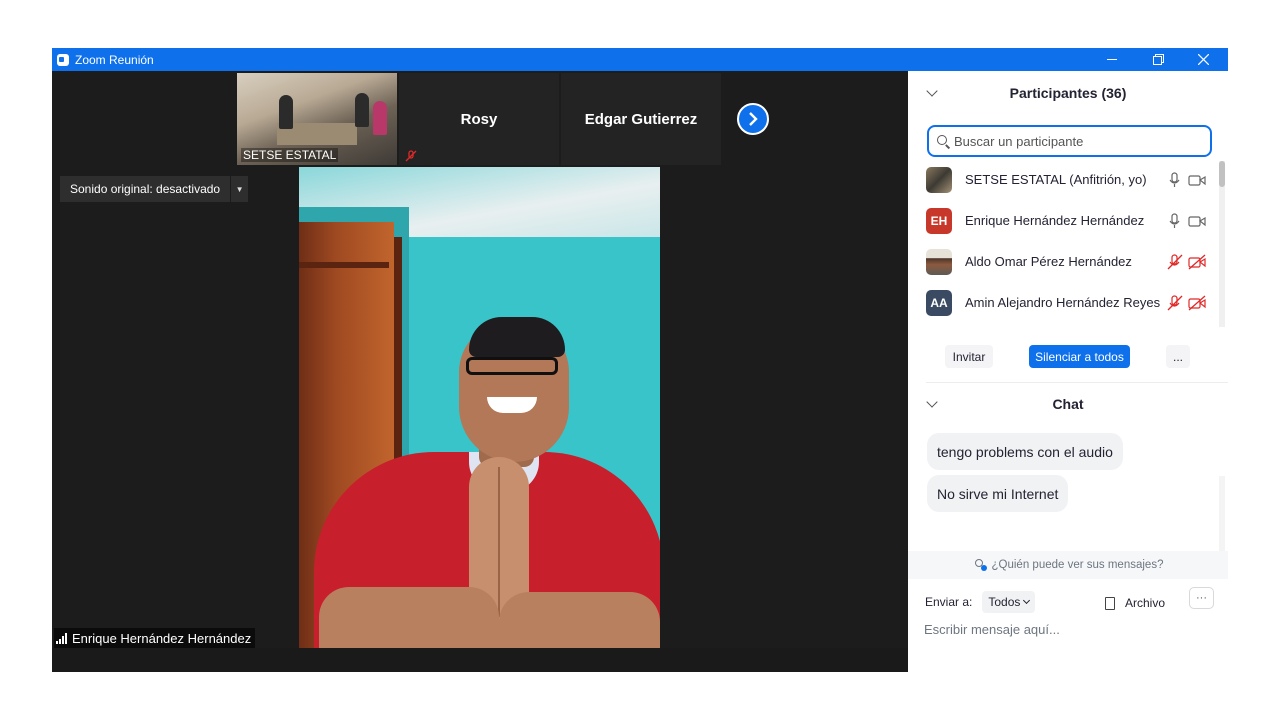 The image size is (1280, 720). I want to click on tile-name: SETSE ESTATAL, so click(290, 155).